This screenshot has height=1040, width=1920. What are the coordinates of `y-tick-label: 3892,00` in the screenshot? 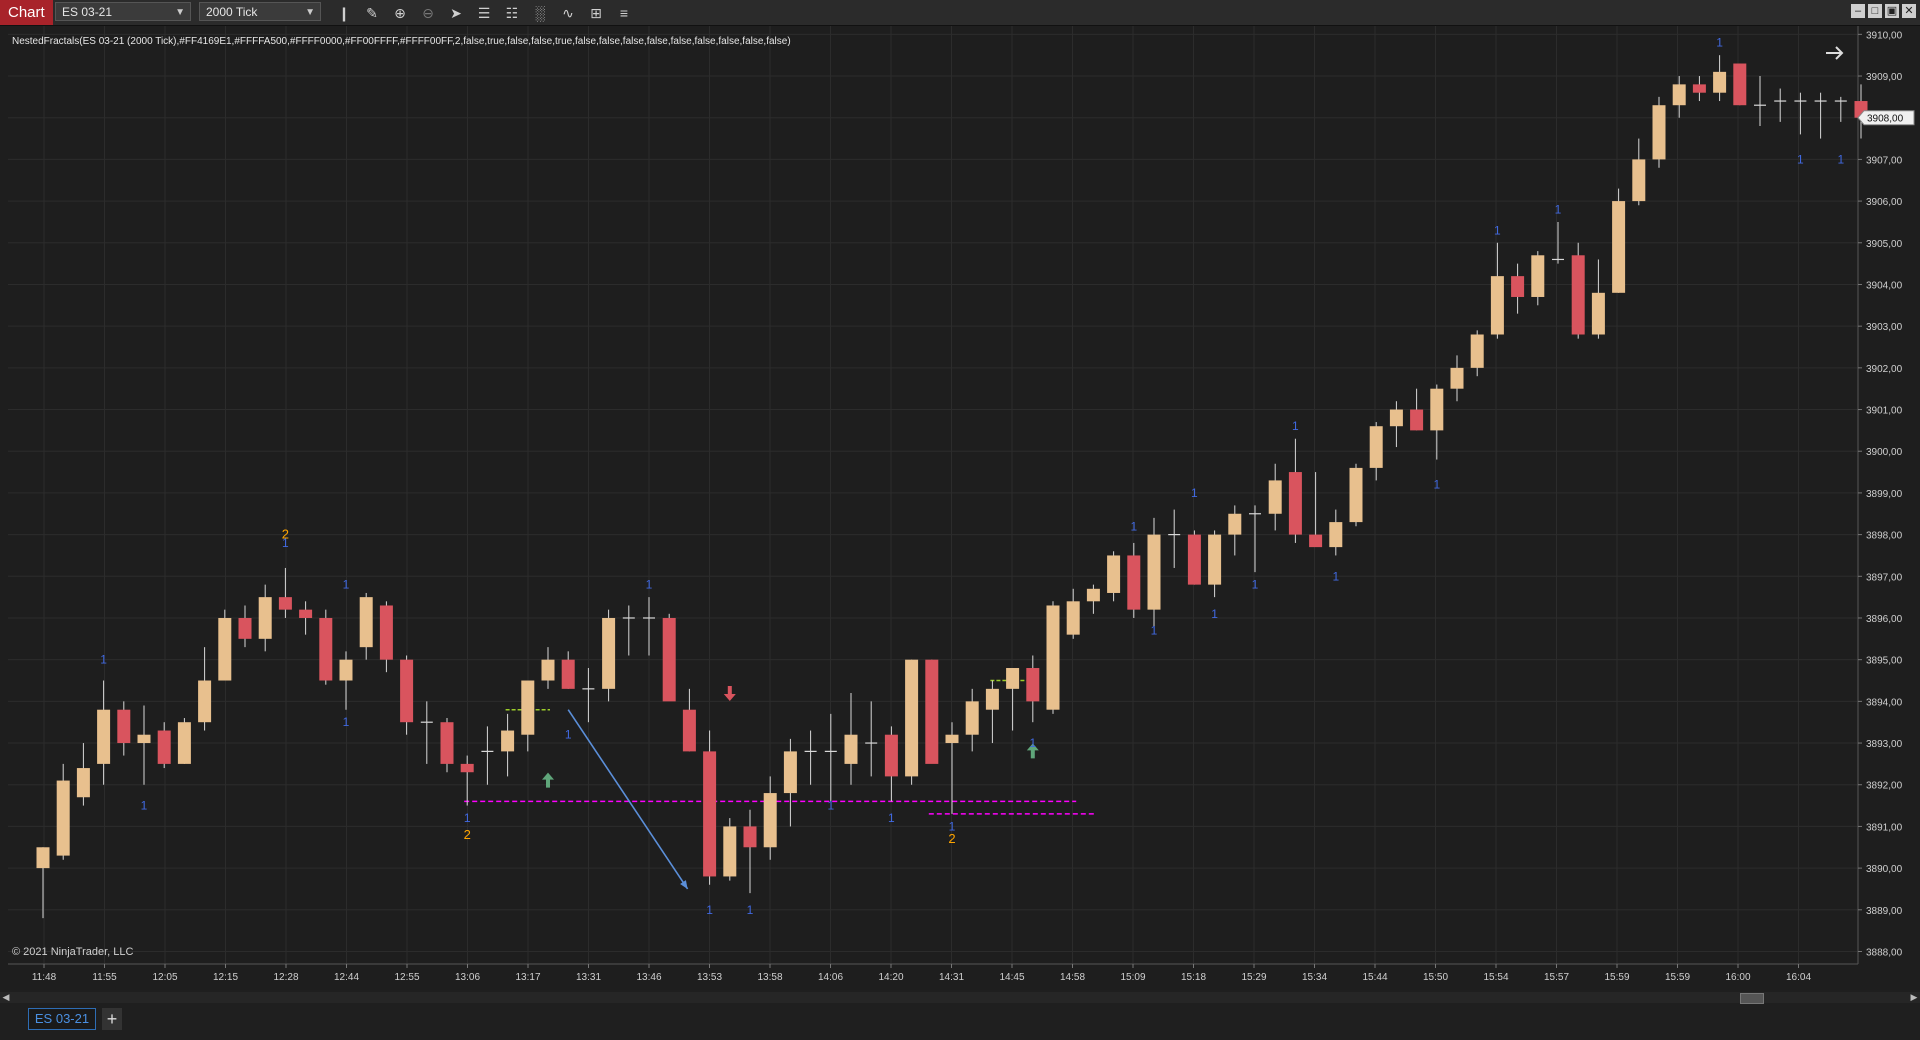 It's located at (1884, 786).